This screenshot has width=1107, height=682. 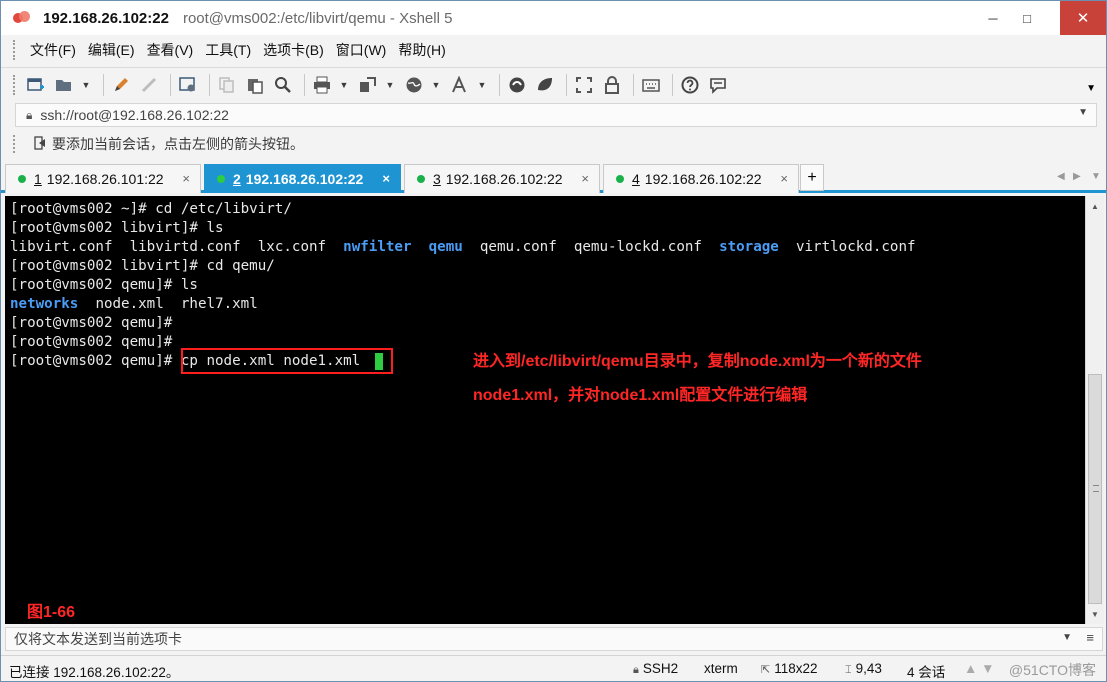 I want to click on file-name: node.xml, so click(x=129, y=304).